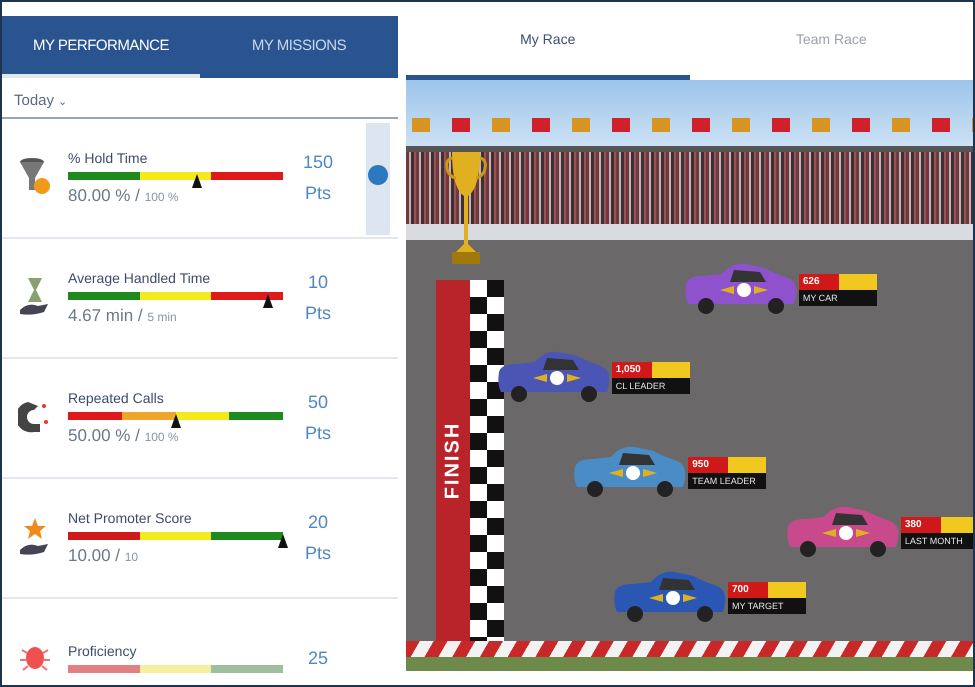 The width and height of the screenshot is (975, 687). What do you see at coordinates (318, 522) in the screenshot?
I see `points-value: 20` at bounding box center [318, 522].